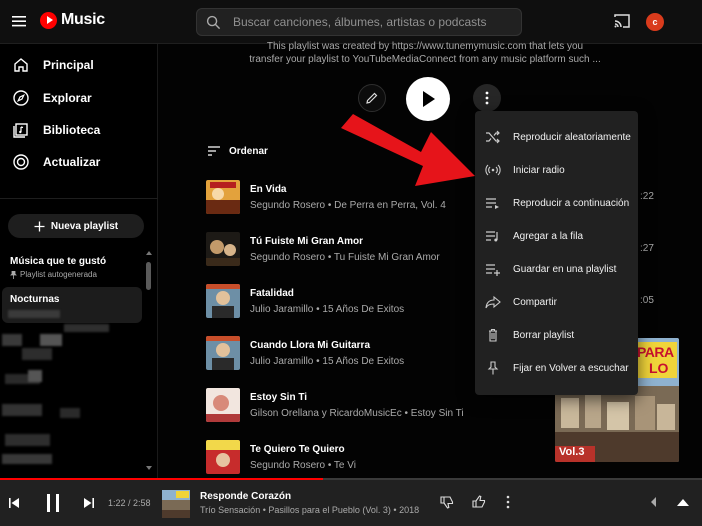 The image size is (702, 526). I want to click on new-playlist-label: Nueva playlist, so click(84, 226).